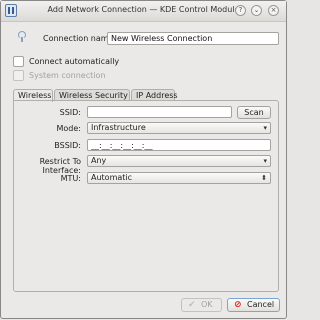  Describe the element at coordinates (69, 128) in the screenshot. I see `mode-label: Mode:` at that location.